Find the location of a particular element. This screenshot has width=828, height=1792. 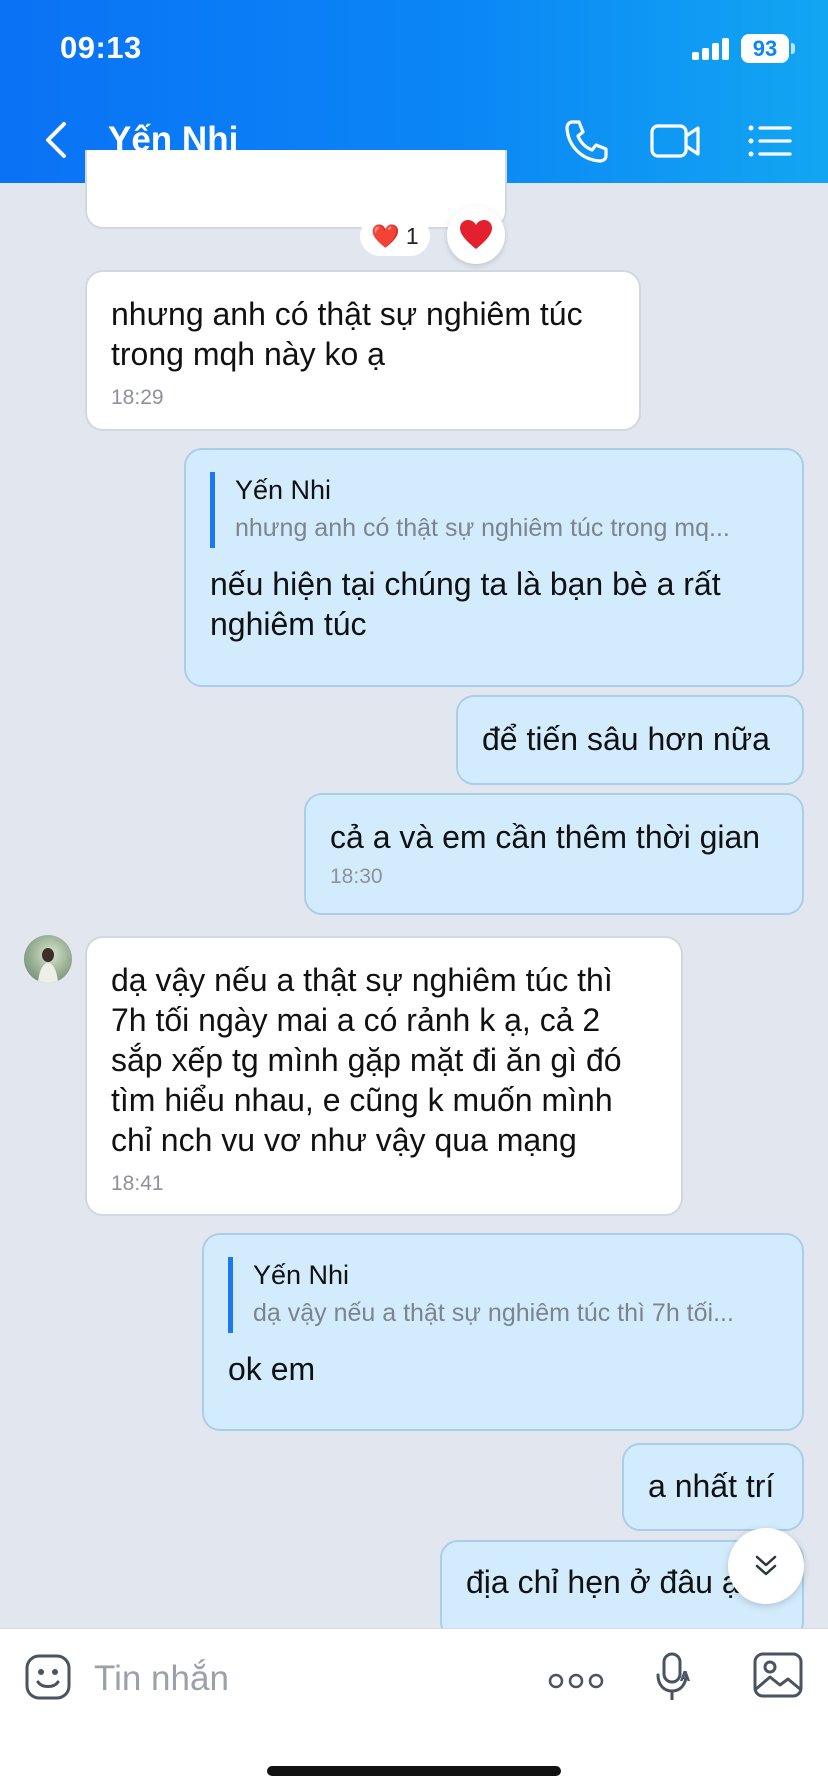

image-attach-button is located at coordinates (778, 1677).